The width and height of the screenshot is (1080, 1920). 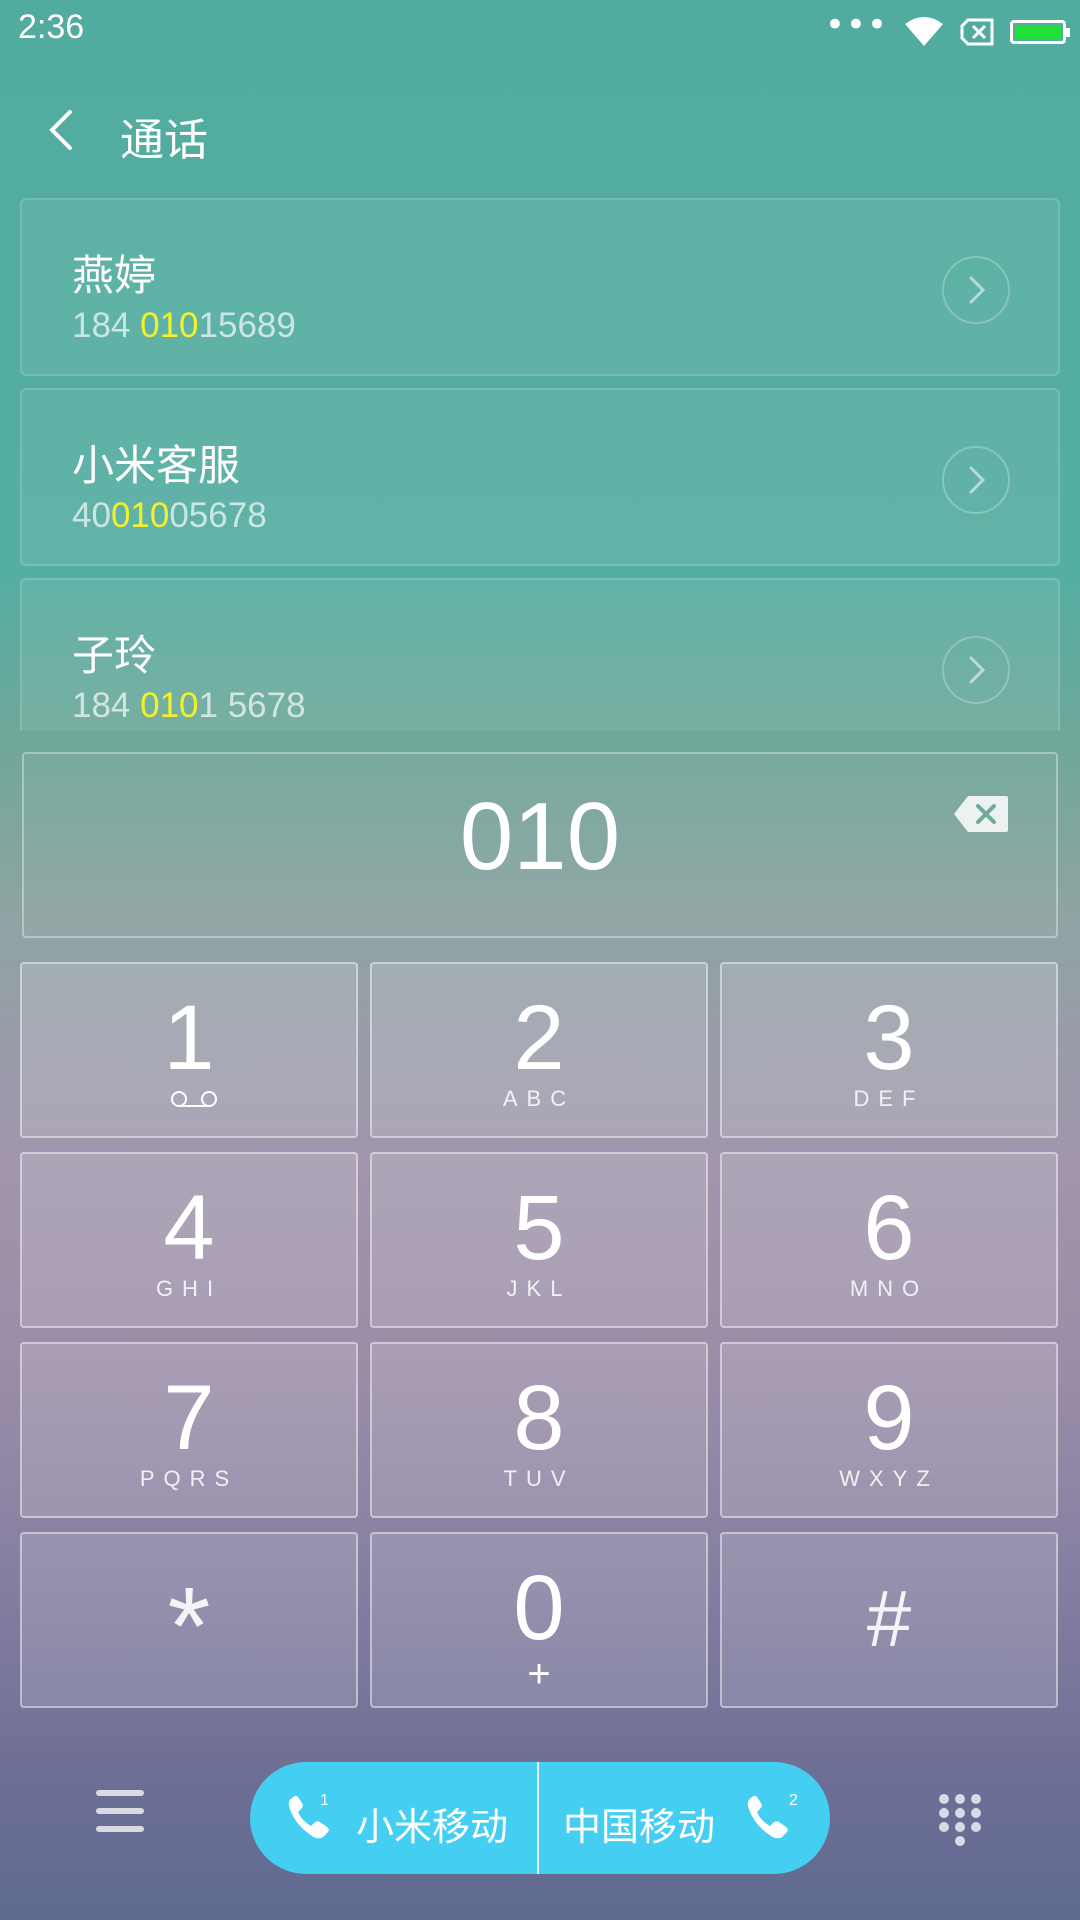 What do you see at coordinates (218, 515) in the screenshot?
I see `number-suffix: 05678` at bounding box center [218, 515].